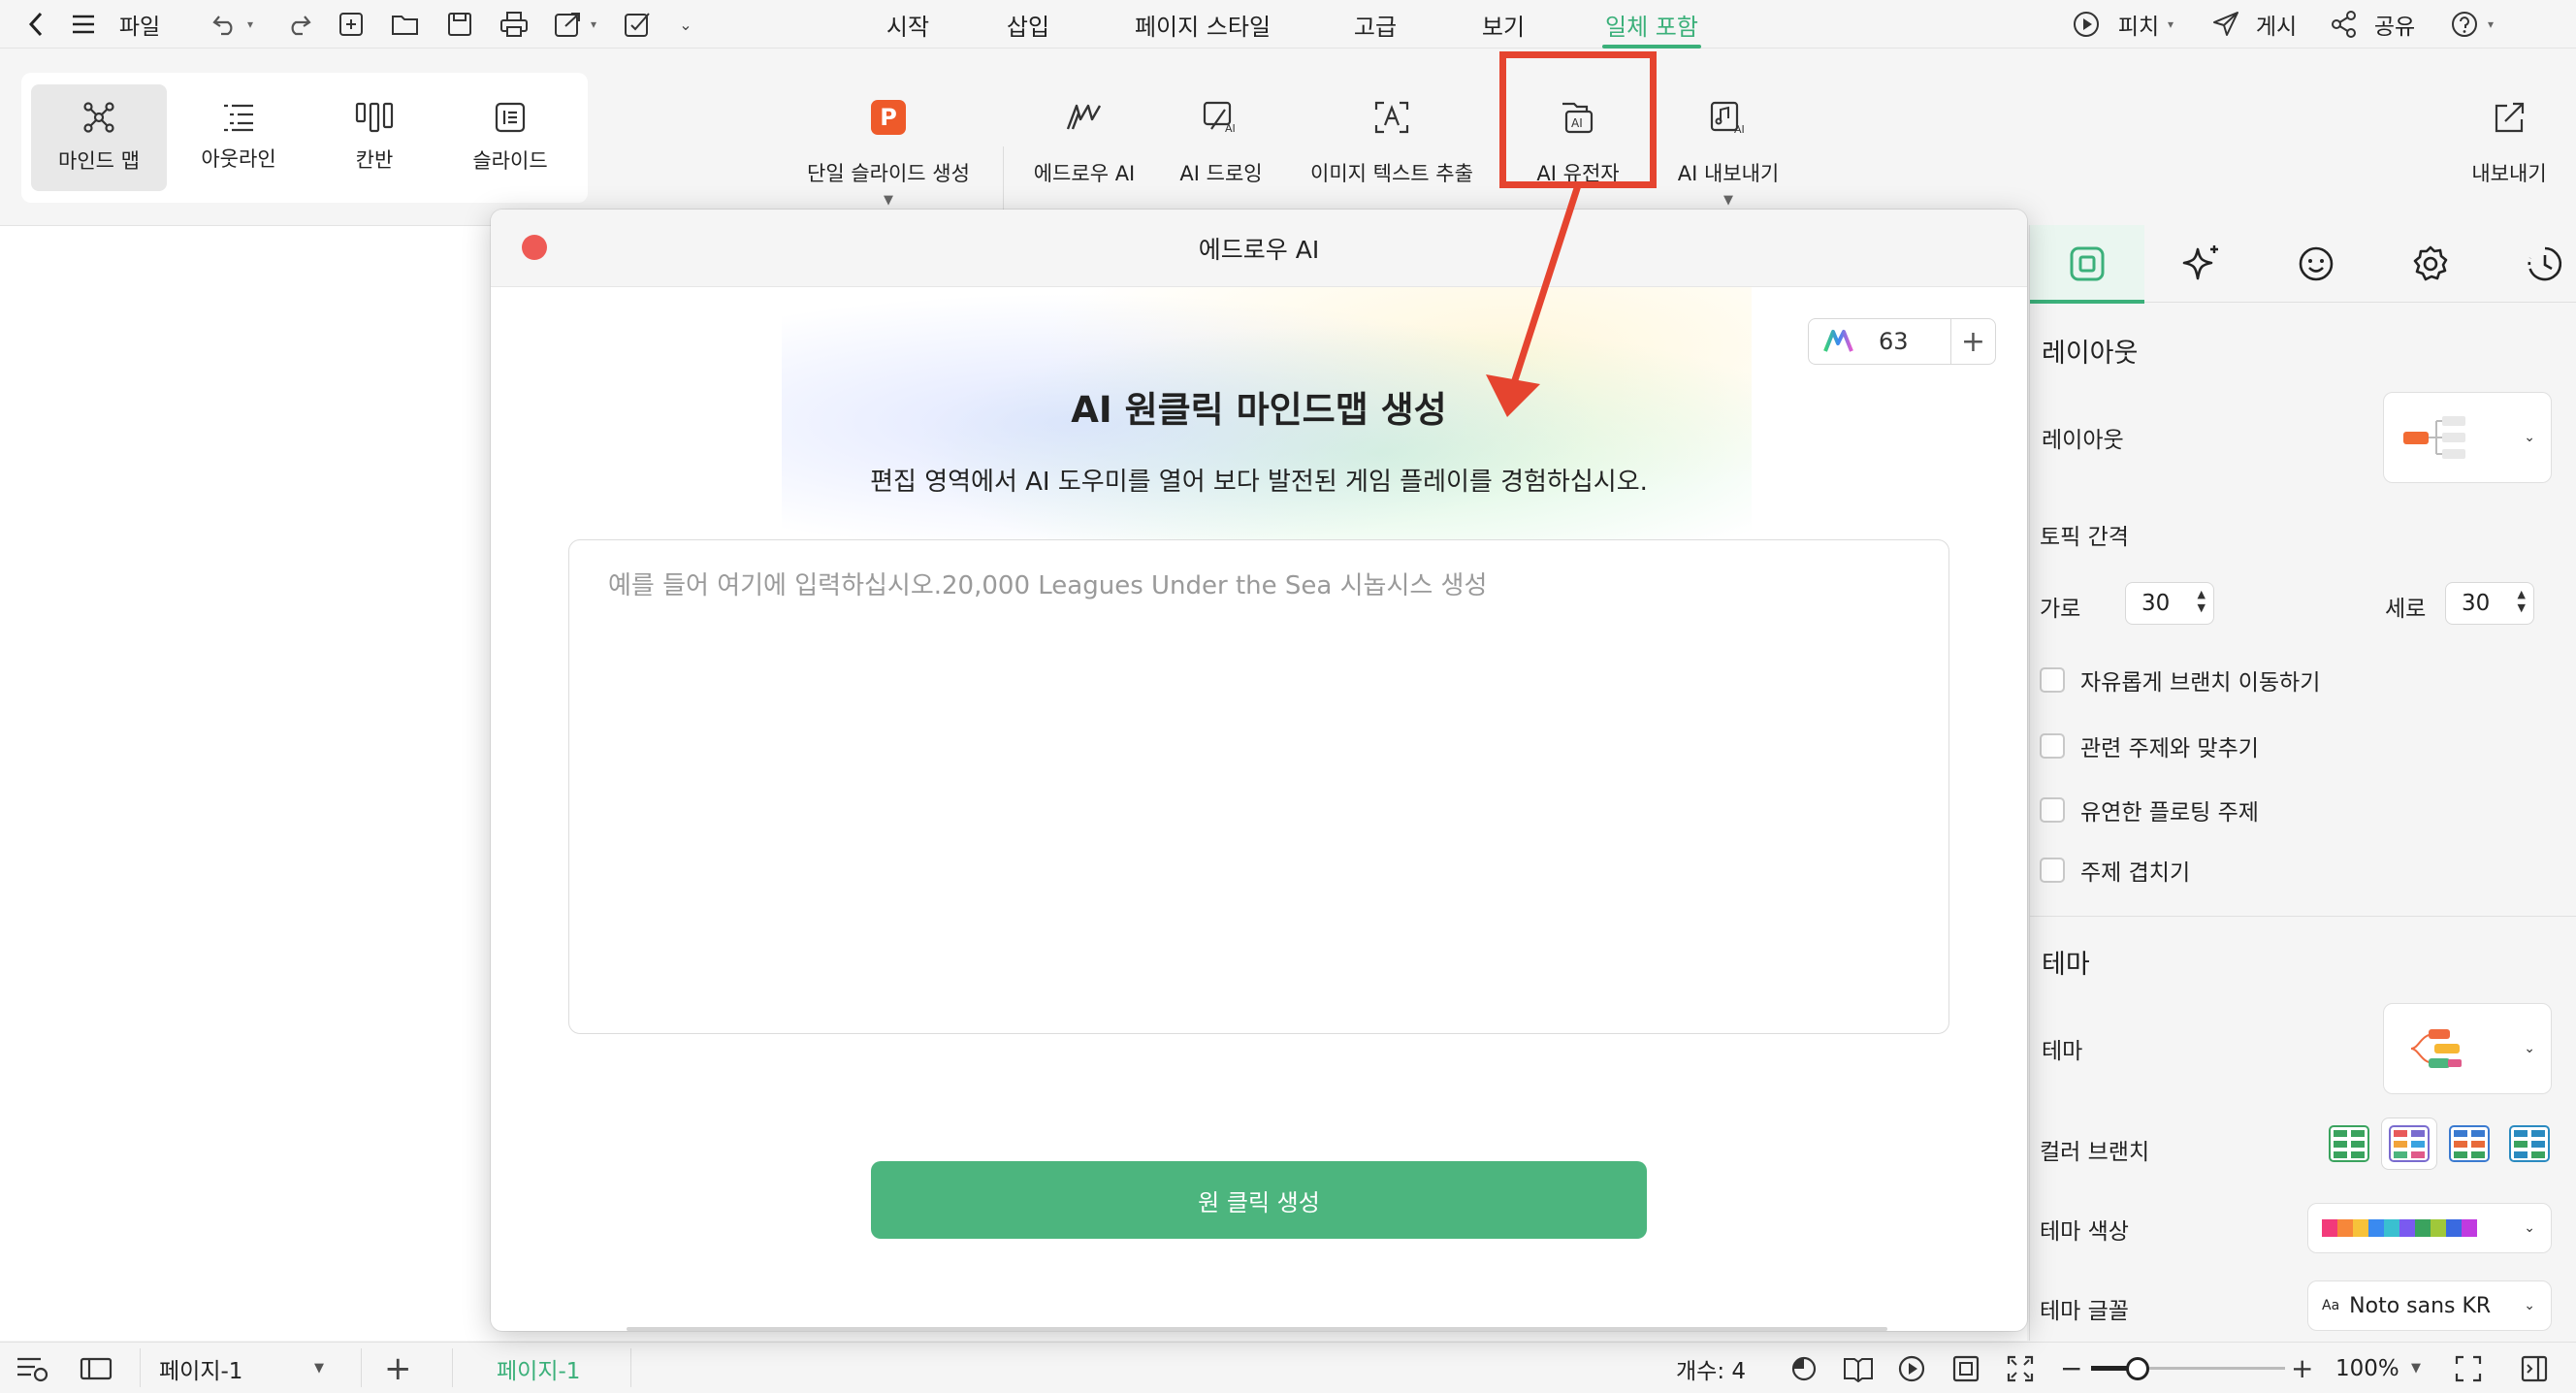  I want to click on close-dialog-button, so click(534, 248).